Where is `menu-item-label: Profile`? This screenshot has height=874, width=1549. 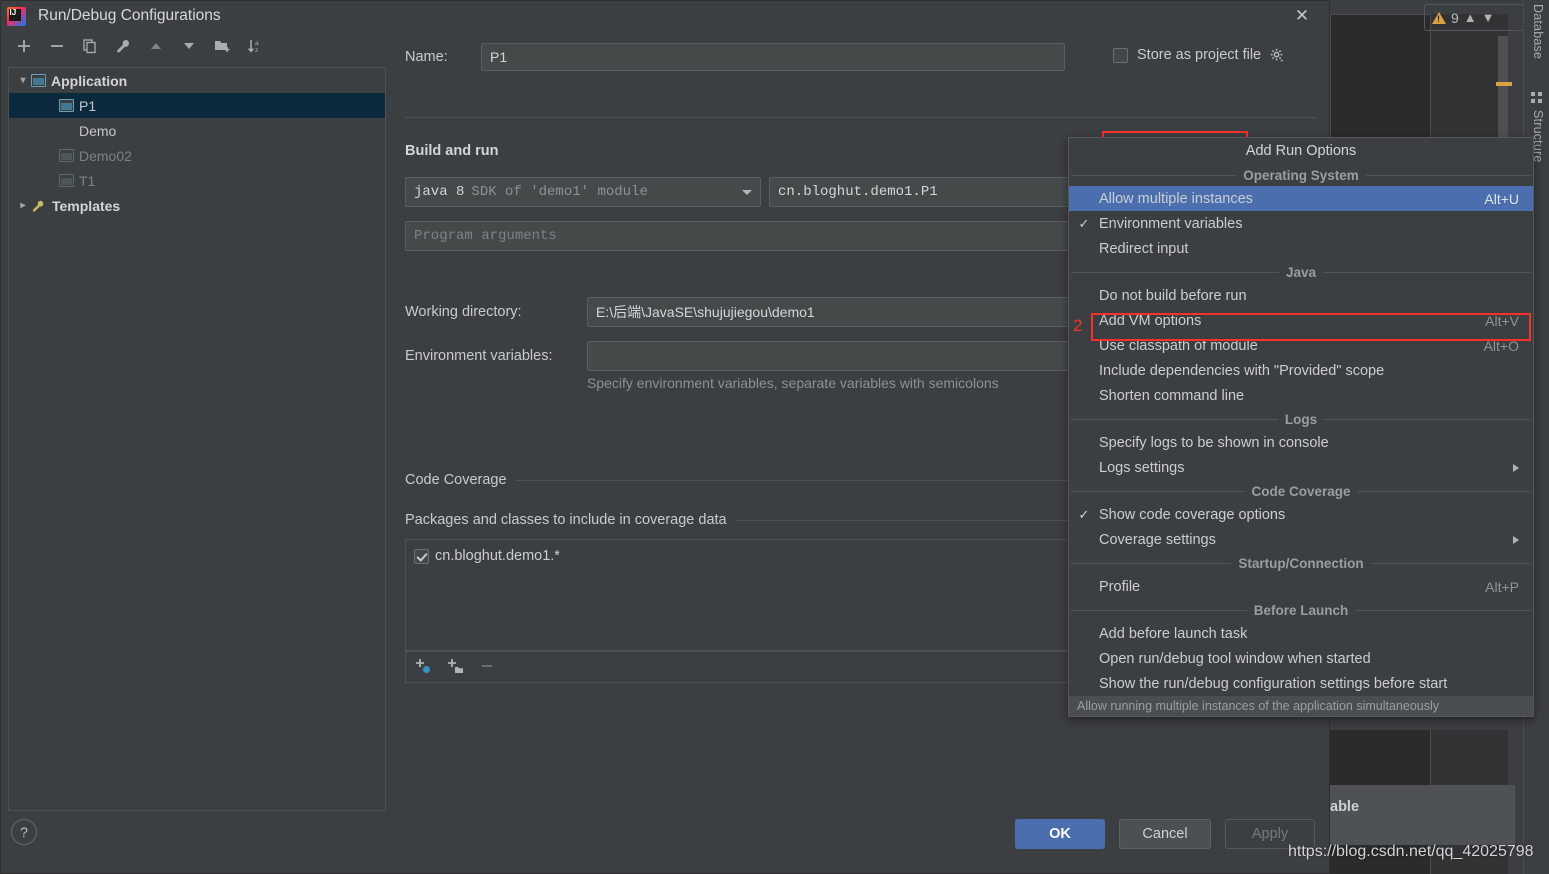
menu-item-label: Profile is located at coordinates (1120, 586).